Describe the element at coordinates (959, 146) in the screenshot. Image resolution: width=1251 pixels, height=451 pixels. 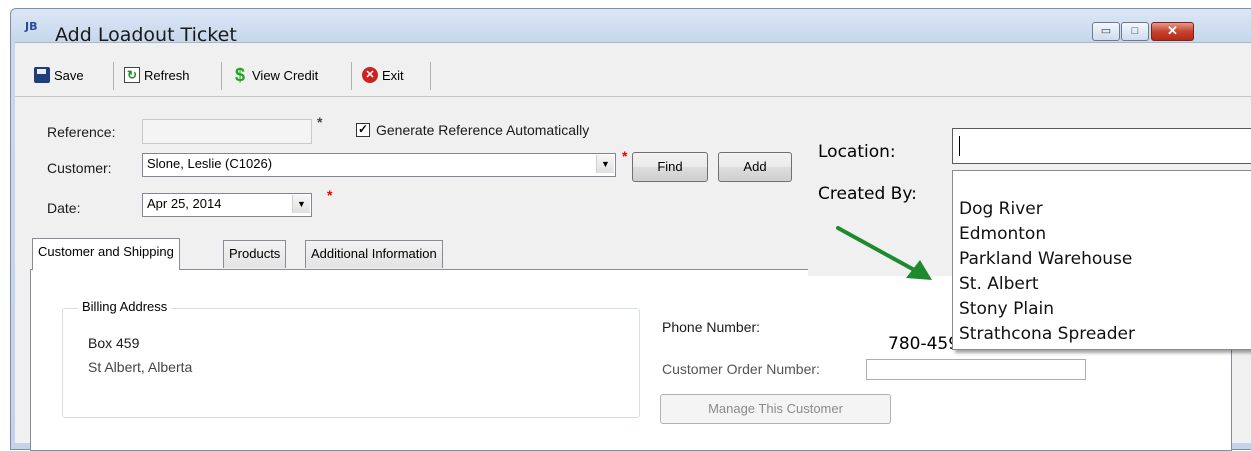
I see `text-caret` at that location.